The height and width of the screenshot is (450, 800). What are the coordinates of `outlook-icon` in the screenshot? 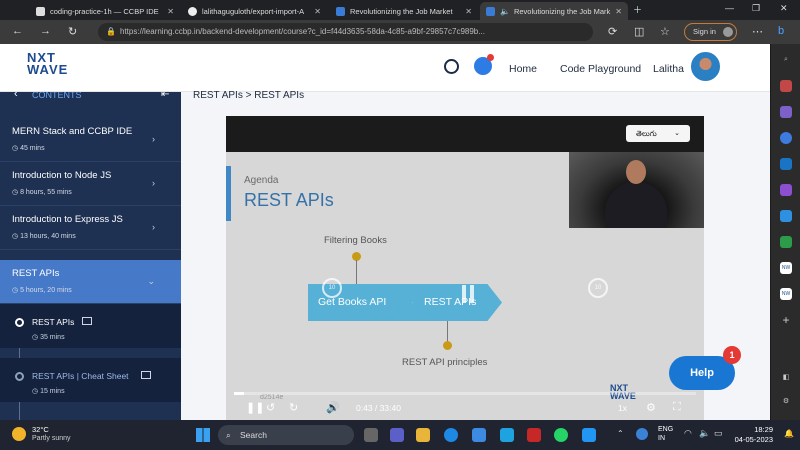 It's located at (786, 164).